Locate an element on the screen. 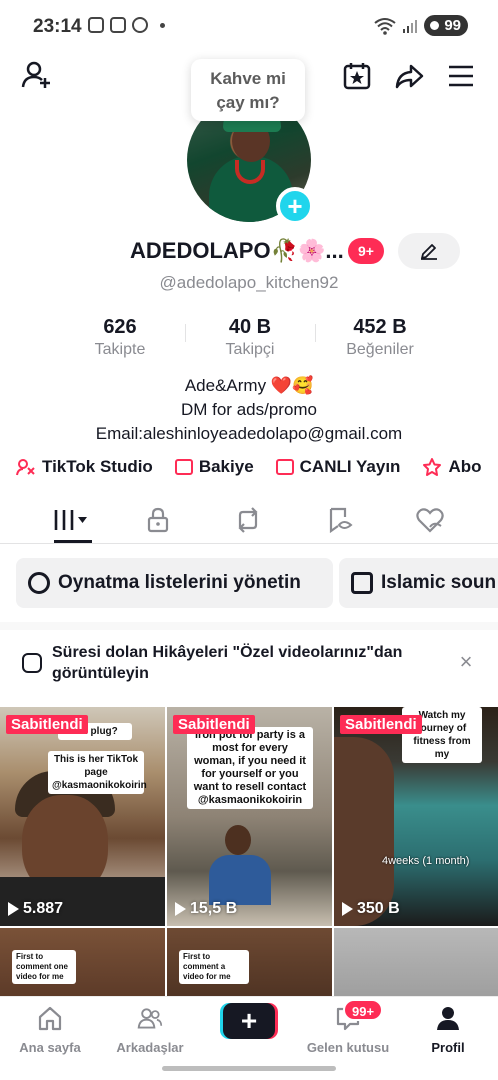 The image size is (498, 1080). bio-line2: DM for ads/promo is located at coordinates (249, 409).